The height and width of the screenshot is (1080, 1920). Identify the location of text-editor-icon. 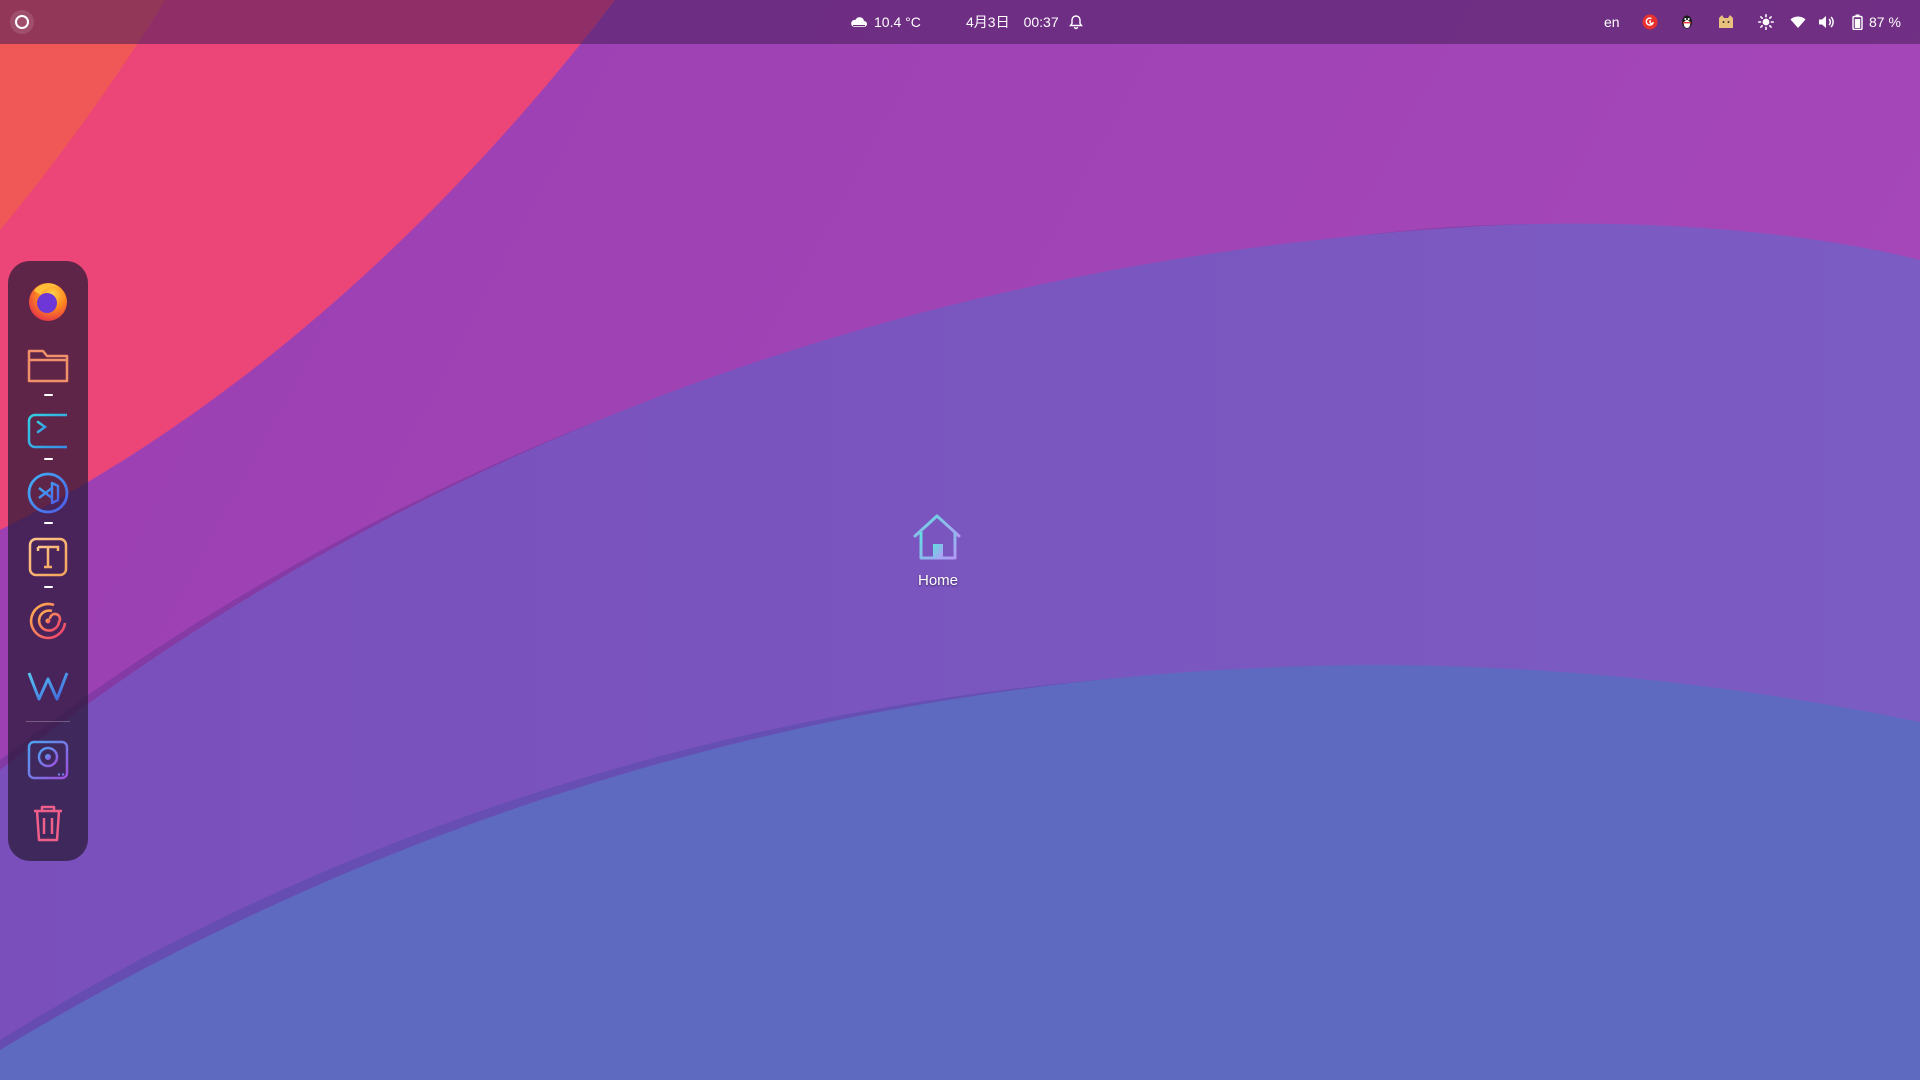
(48, 557).